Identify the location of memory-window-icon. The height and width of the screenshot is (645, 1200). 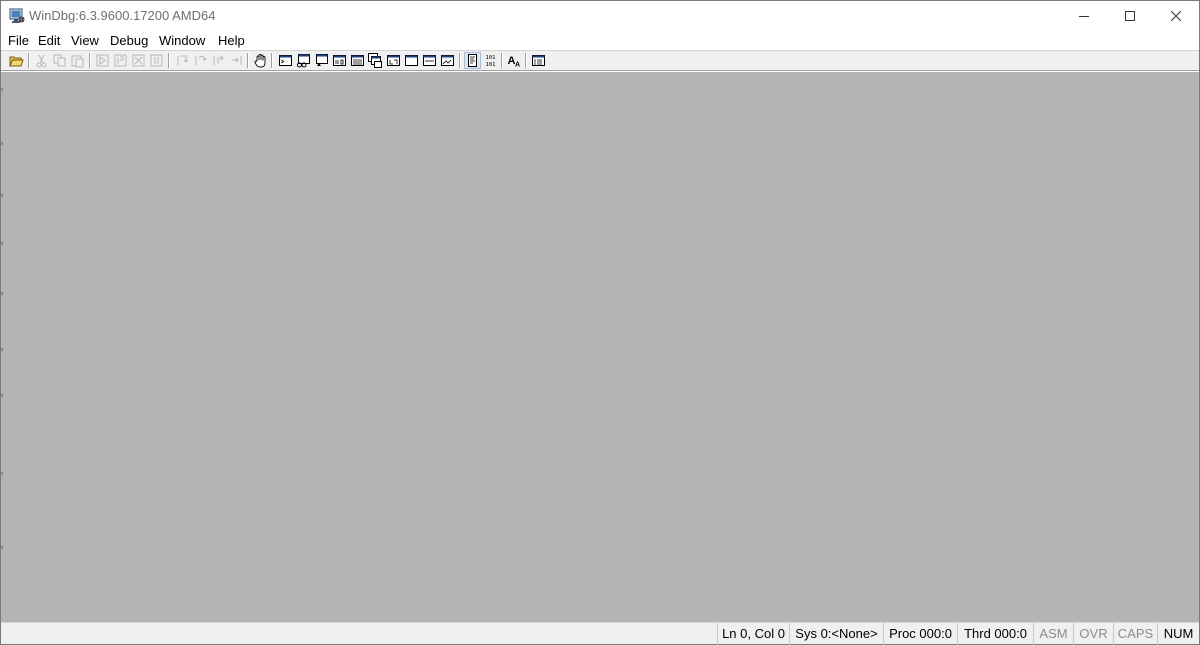
(357, 60).